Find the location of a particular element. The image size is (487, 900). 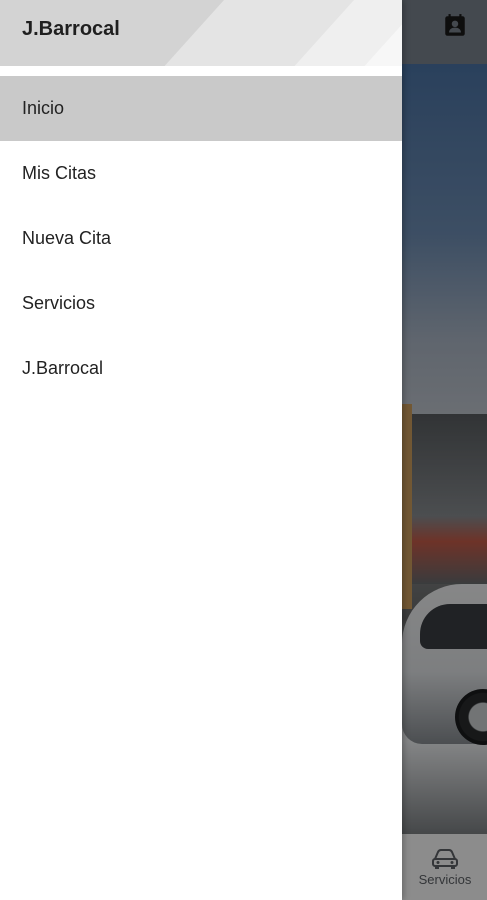

drawer-header: J.Barrocal is located at coordinates (201, 33).